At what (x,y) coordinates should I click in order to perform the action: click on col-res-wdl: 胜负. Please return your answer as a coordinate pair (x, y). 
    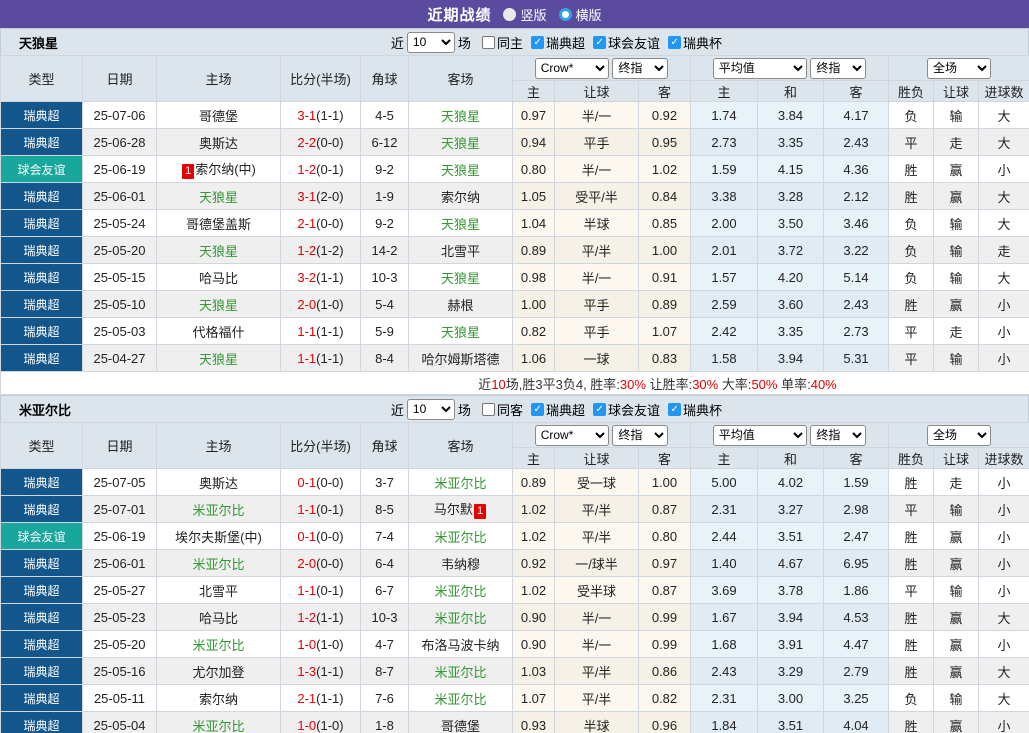
    Looking at the image, I should click on (911, 91).